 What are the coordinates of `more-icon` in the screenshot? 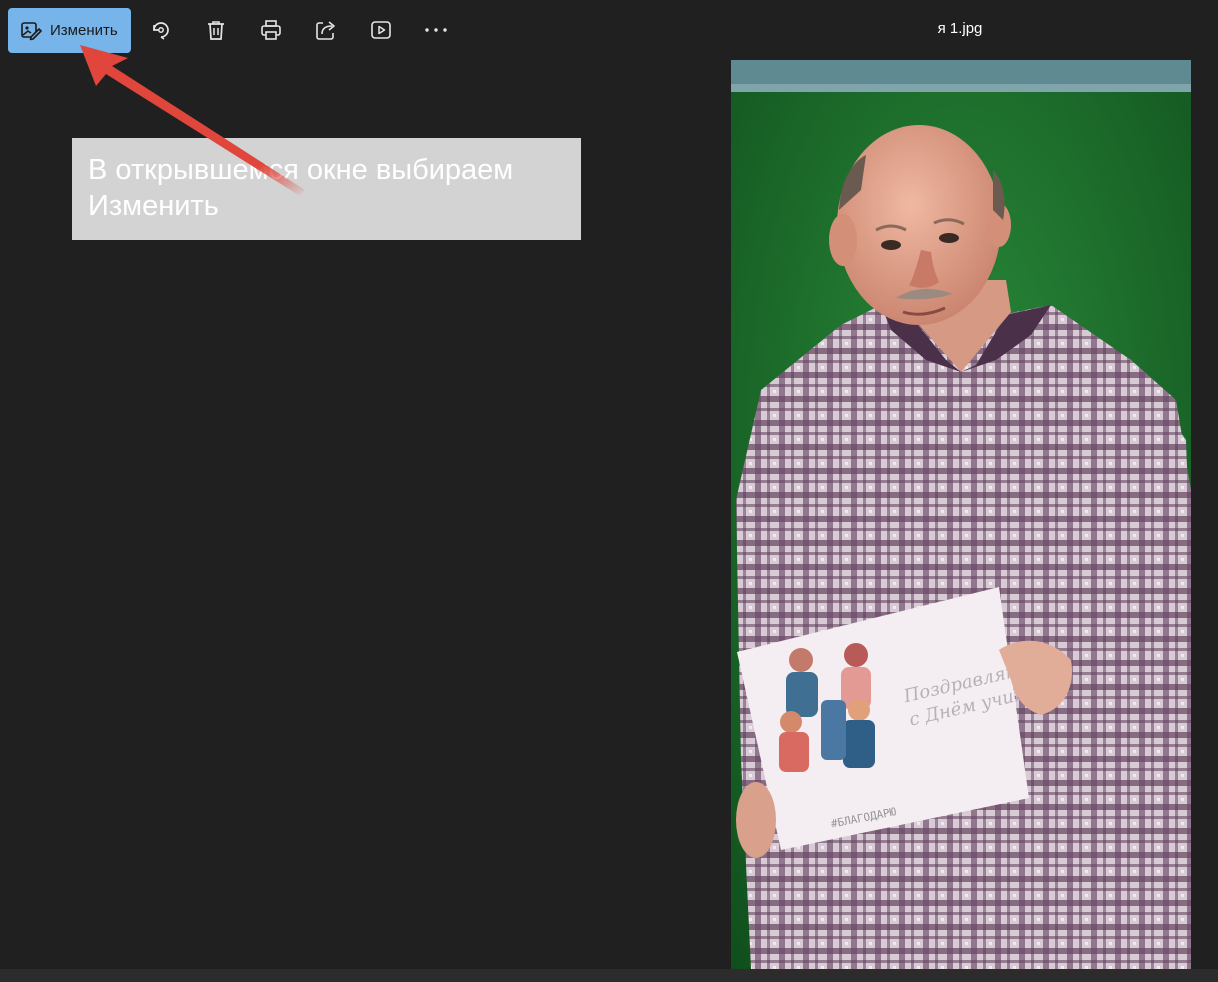 It's located at (436, 30).